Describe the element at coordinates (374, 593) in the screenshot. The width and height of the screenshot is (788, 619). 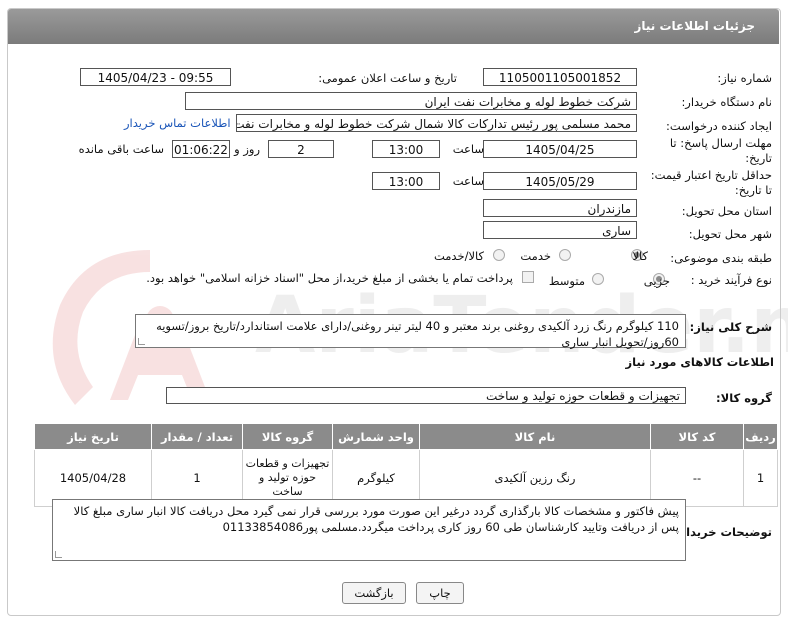
I see `back-button: بازگشت` at that location.